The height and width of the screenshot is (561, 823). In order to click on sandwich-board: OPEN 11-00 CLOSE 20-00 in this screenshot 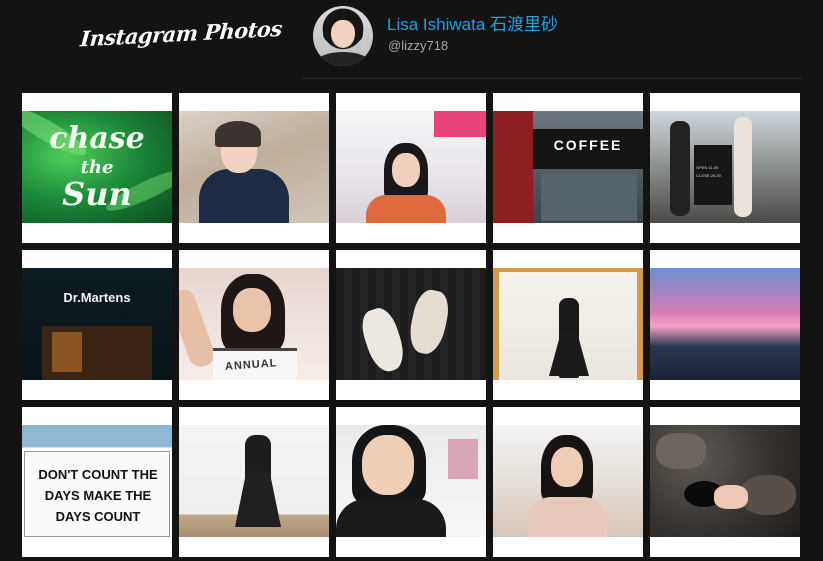, I will do `click(713, 175)`.